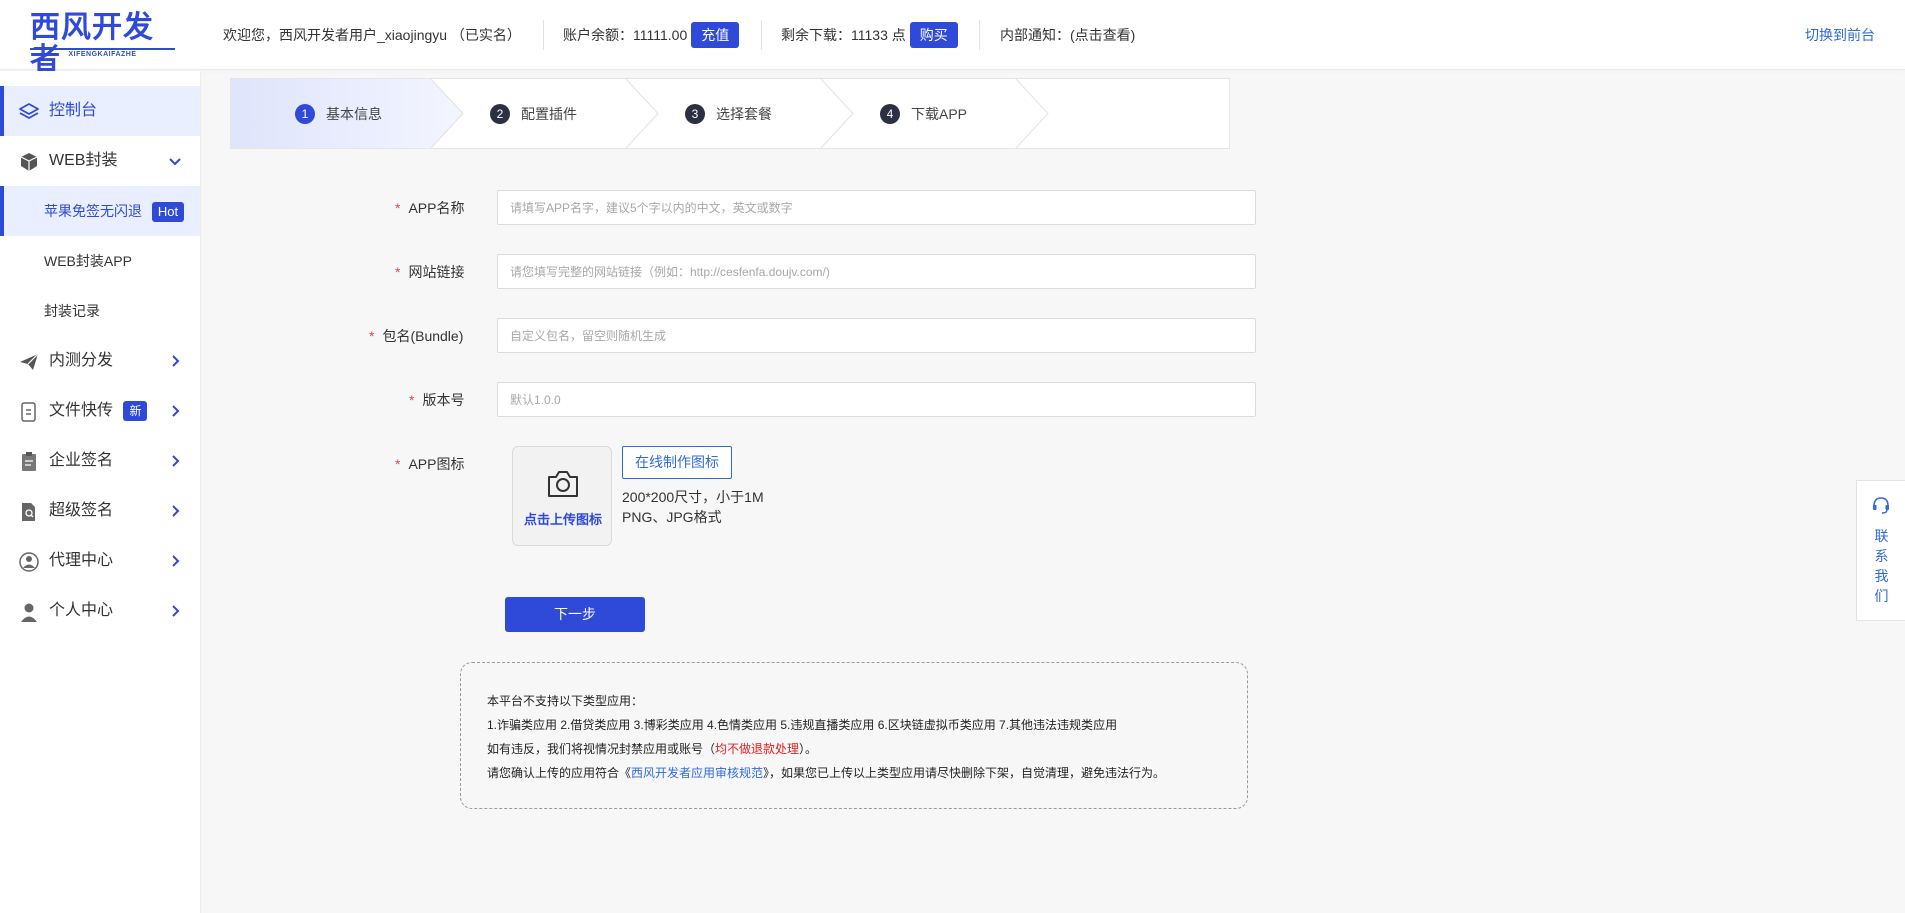 This screenshot has height=913, width=1905. Describe the element at coordinates (867, 749) in the screenshot. I see `notice-line: 如有违反，我们将视情况封禁应用或账号（均不做退款处理）。` at that location.